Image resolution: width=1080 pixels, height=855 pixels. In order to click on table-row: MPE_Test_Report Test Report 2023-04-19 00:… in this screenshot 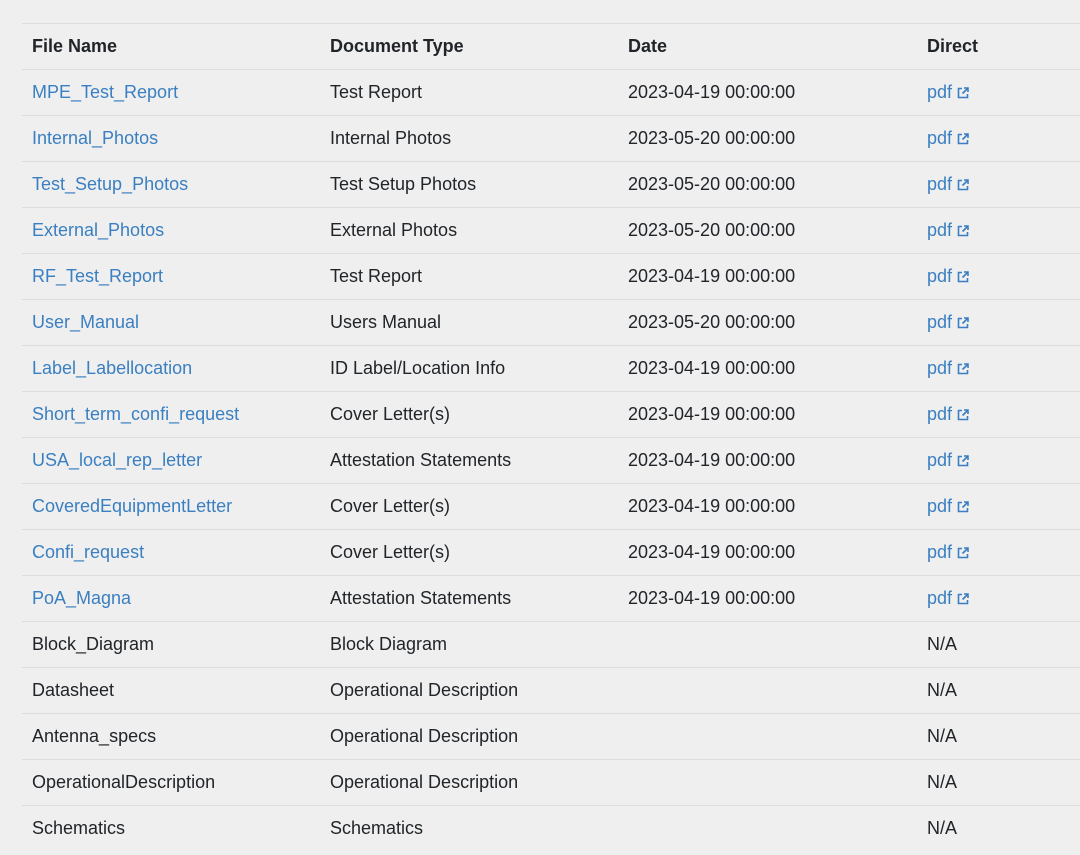, I will do `click(551, 92)`.